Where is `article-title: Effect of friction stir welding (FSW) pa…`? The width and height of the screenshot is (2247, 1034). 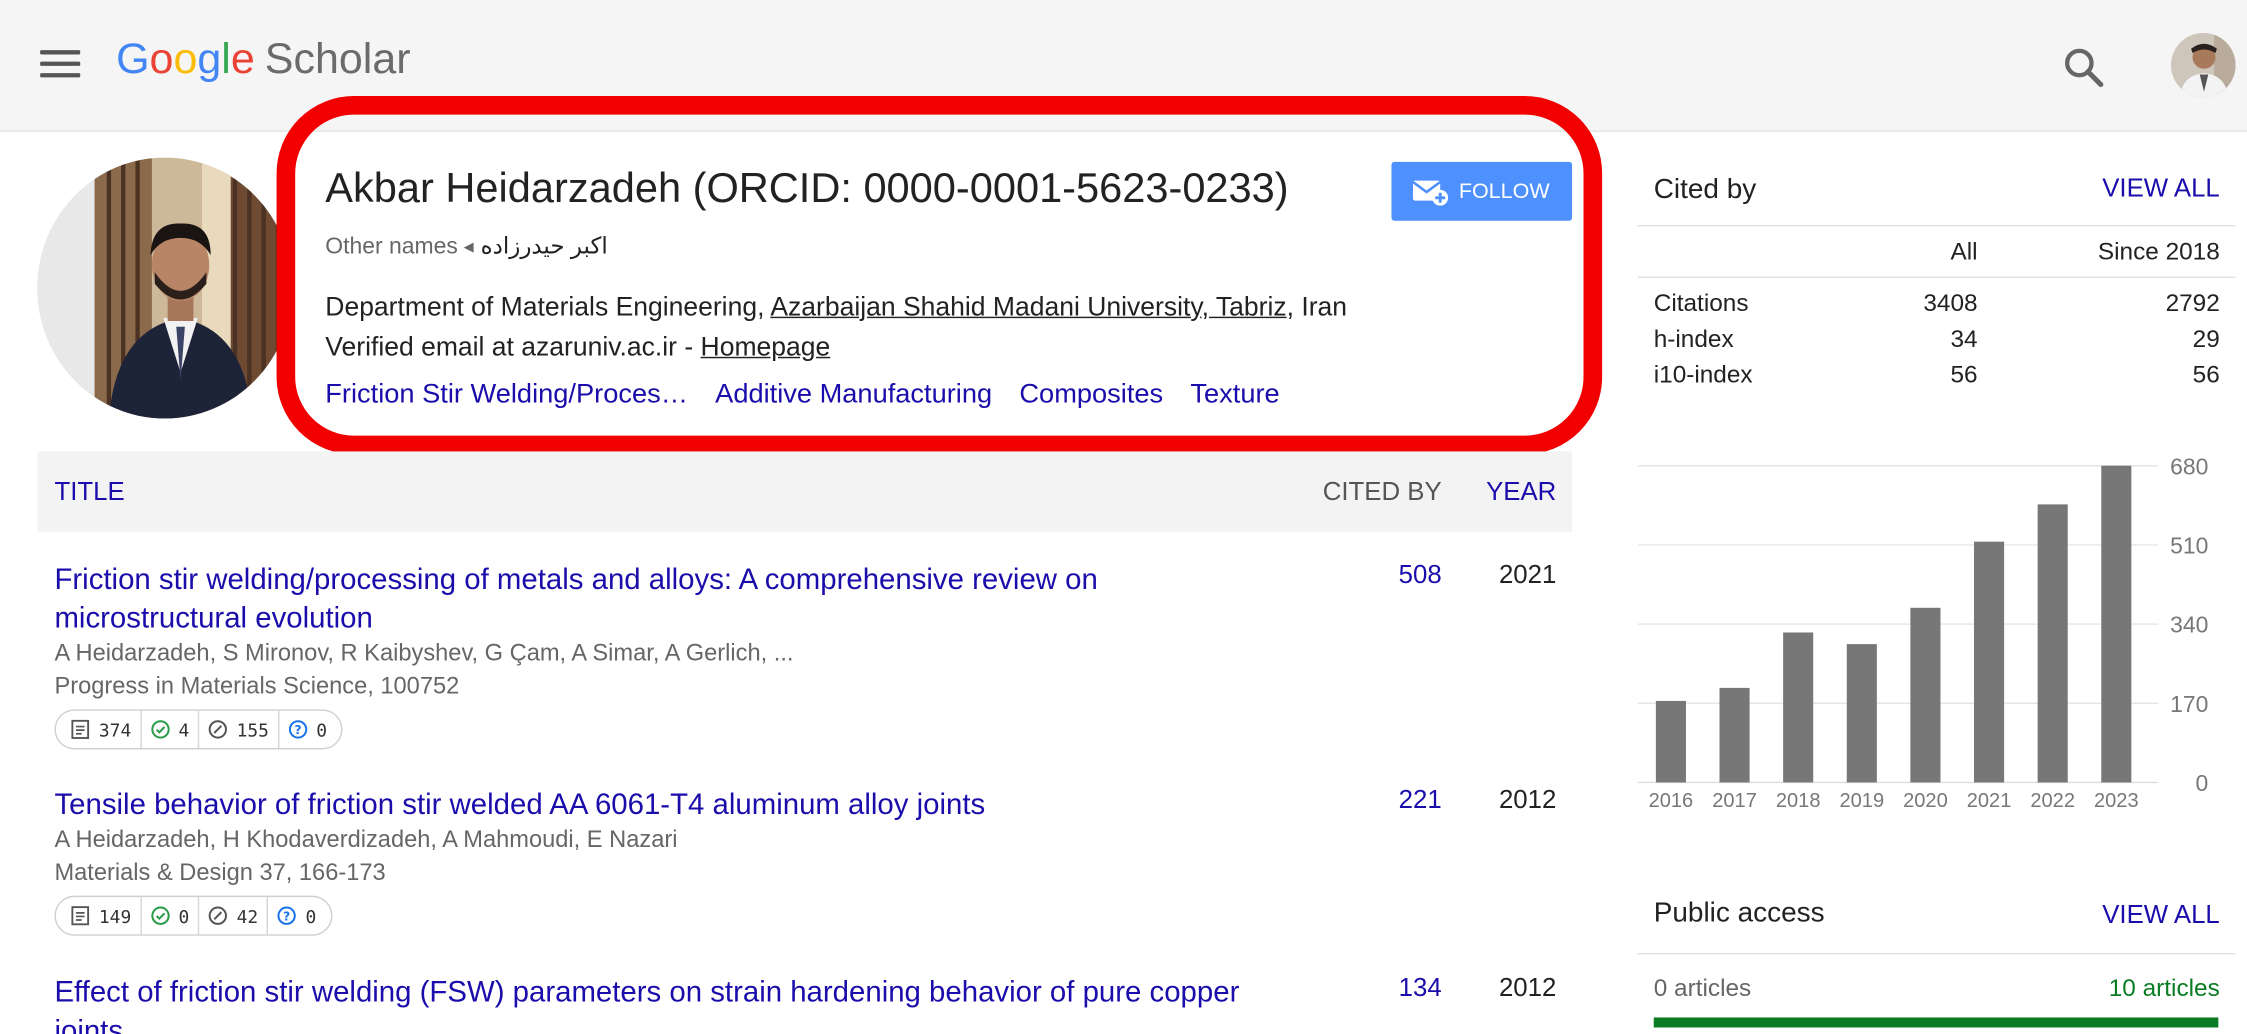
article-title: Effect of friction stir welding (FSW) pa… is located at coordinates (656, 1003).